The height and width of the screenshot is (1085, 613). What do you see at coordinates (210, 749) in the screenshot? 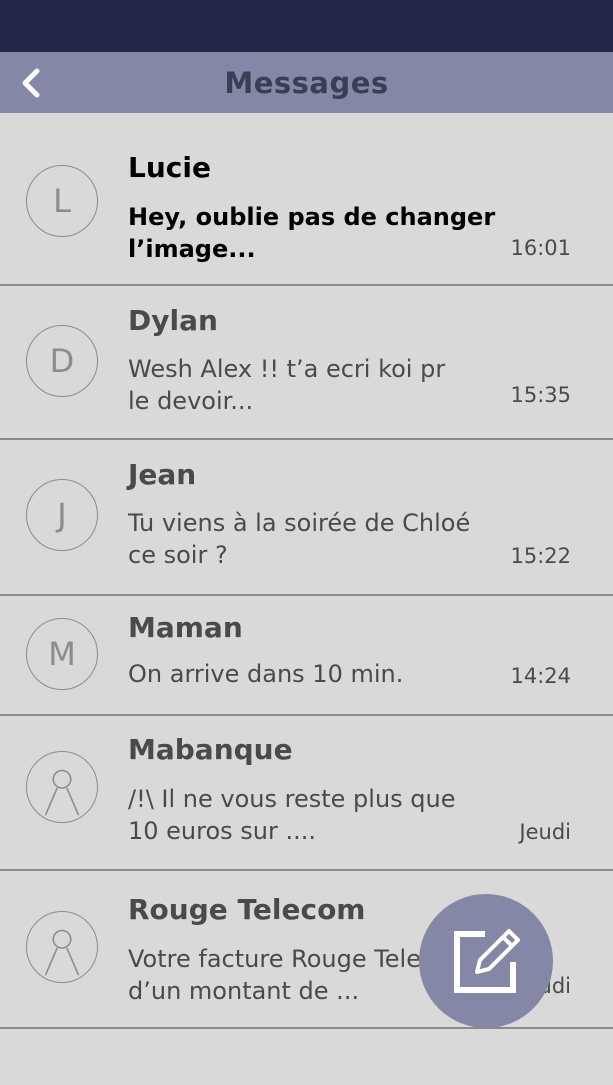
I see `contact-name: Mabanque` at bounding box center [210, 749].